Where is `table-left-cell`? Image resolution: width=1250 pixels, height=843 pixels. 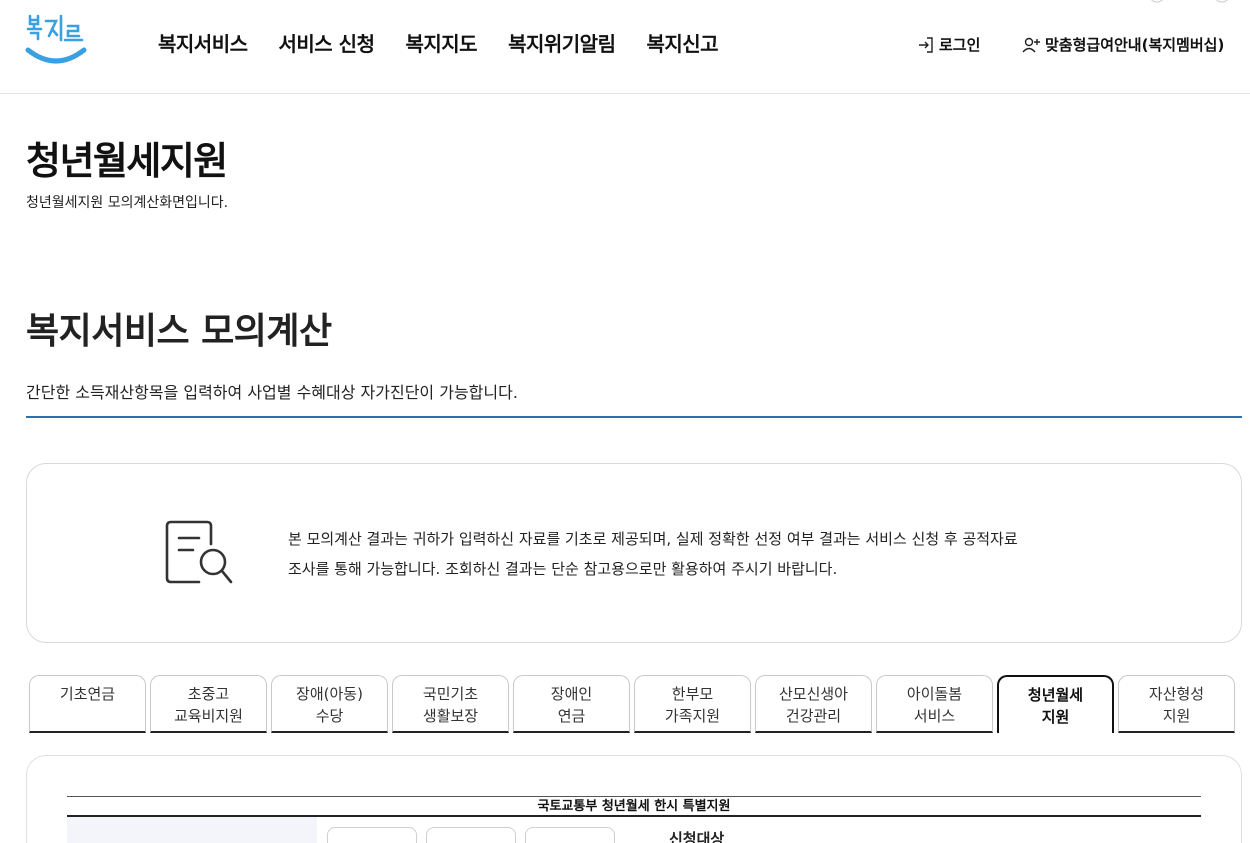
table-left-cell is located at coordinates (192, 830).